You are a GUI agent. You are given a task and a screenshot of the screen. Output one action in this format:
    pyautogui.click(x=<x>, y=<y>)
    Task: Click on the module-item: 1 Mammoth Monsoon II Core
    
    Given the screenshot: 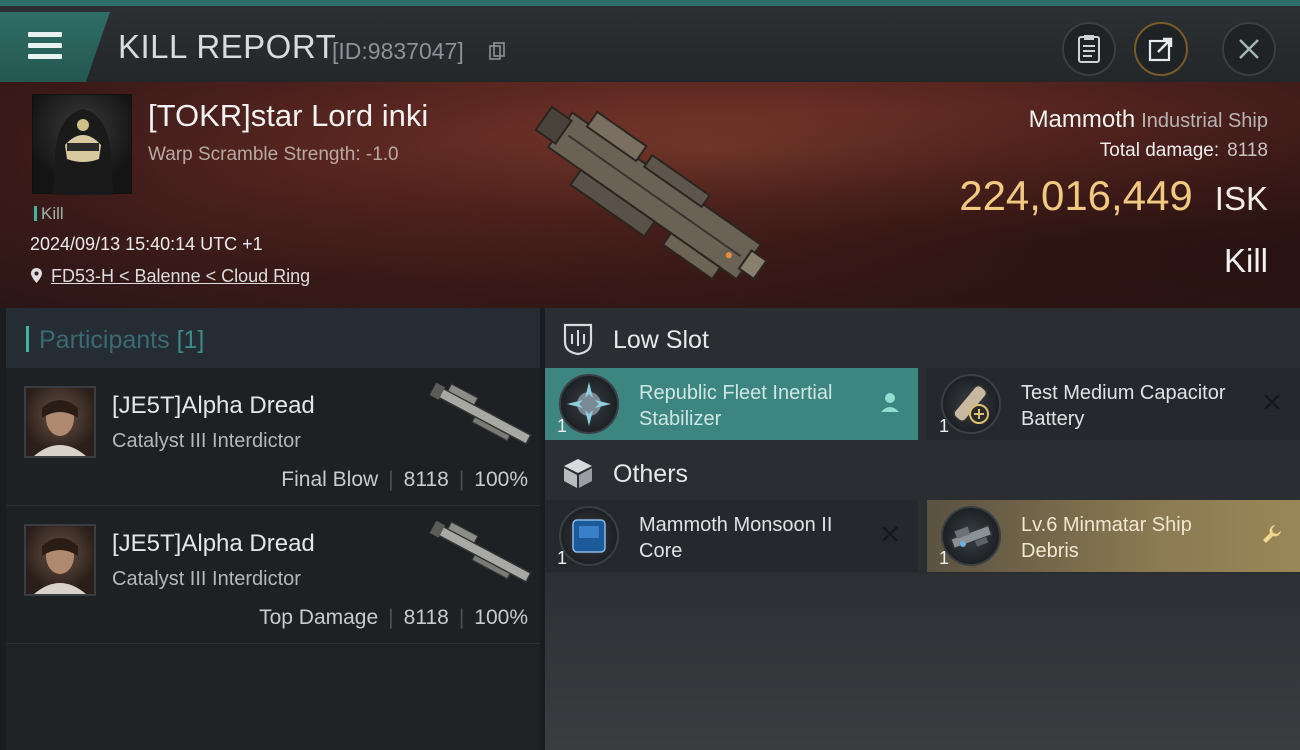 What is the action you would take?
    pyautogui.click(x=731, y=536)
    